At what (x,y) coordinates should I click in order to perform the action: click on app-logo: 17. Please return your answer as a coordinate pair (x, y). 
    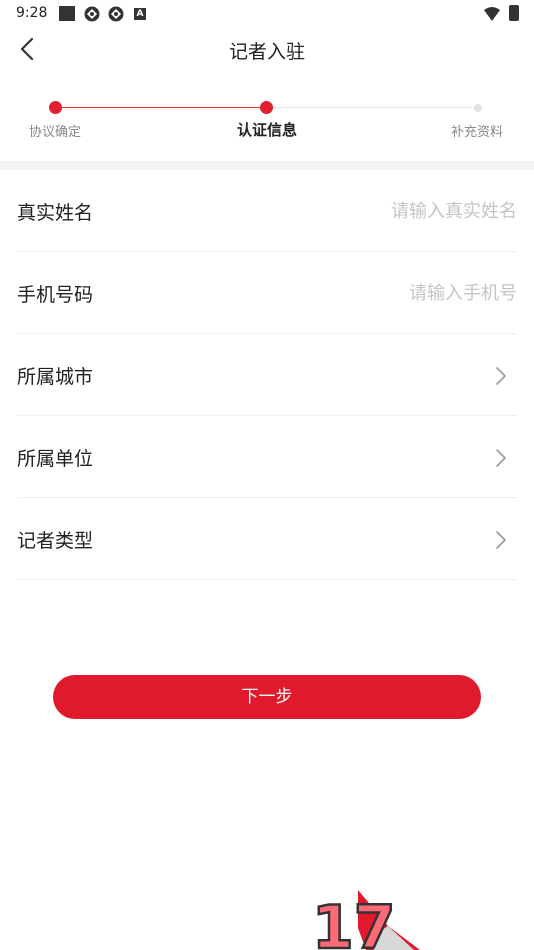
    Looking at the image, I should click on (365, 920).